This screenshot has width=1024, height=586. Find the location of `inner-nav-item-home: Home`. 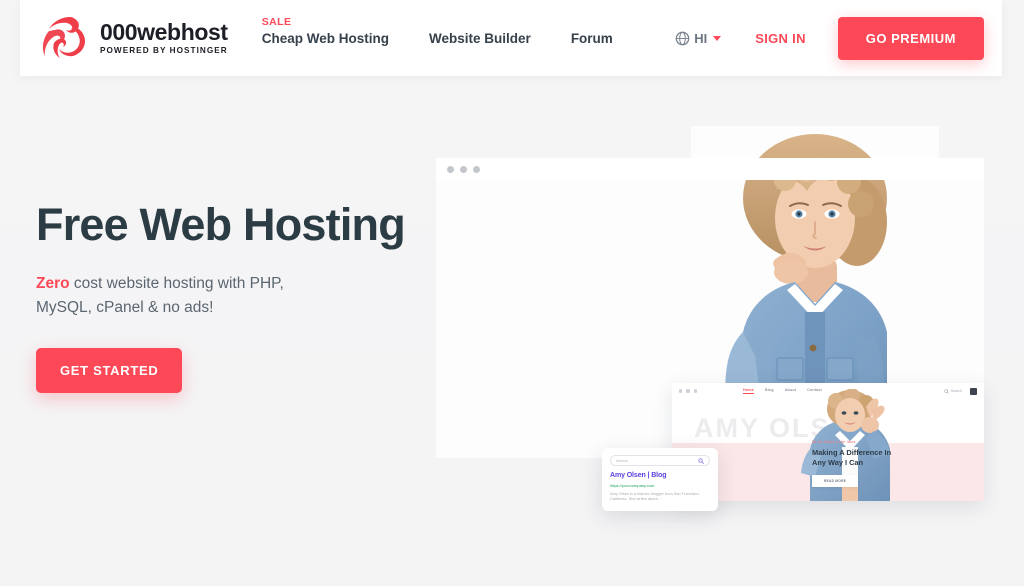

inner-nav-item-home: Home is located at coordinates (748, 391).